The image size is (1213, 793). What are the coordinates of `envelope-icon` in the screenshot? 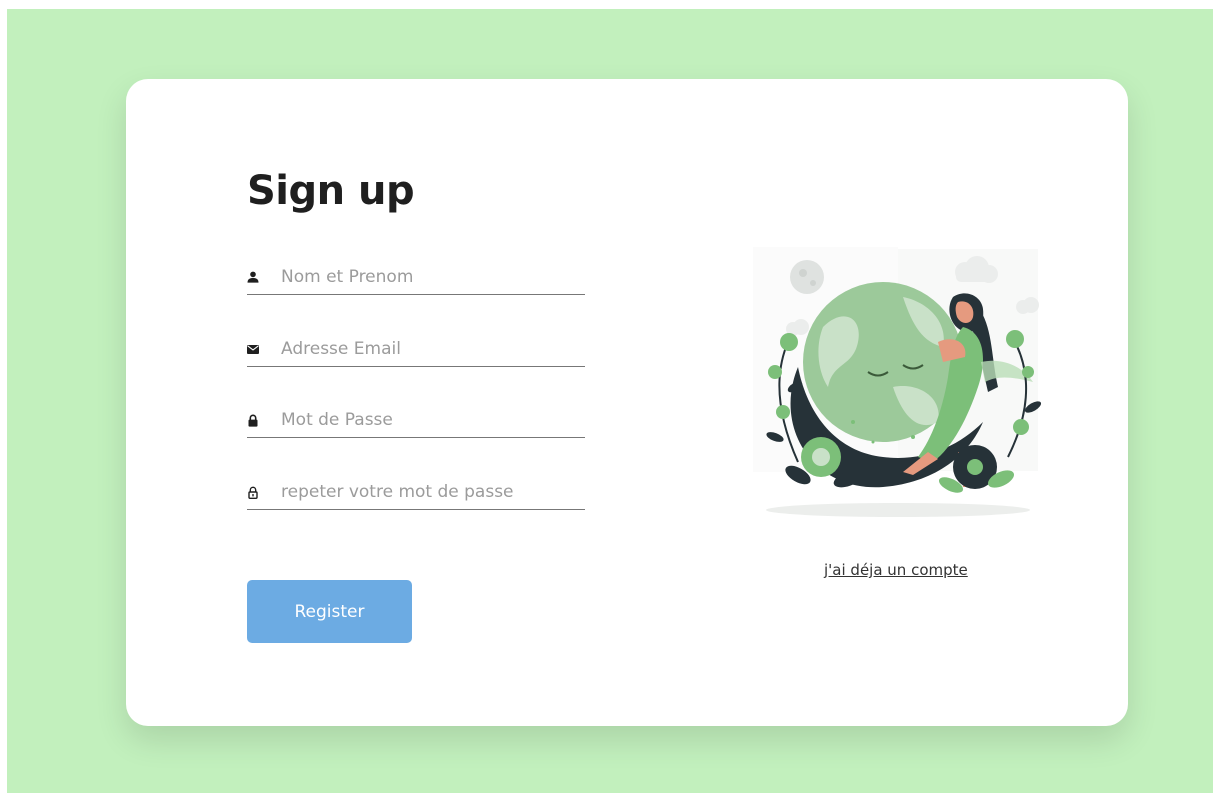 It's located at (253, 349).